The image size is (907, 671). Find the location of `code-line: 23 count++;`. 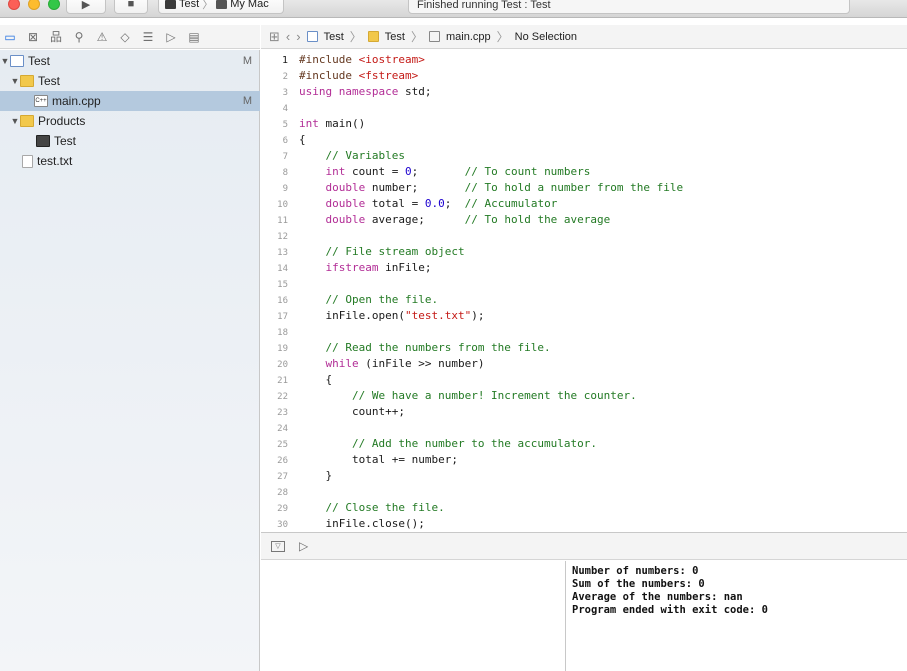

code-line: 23 count++; is located at coordinates (584, 412).